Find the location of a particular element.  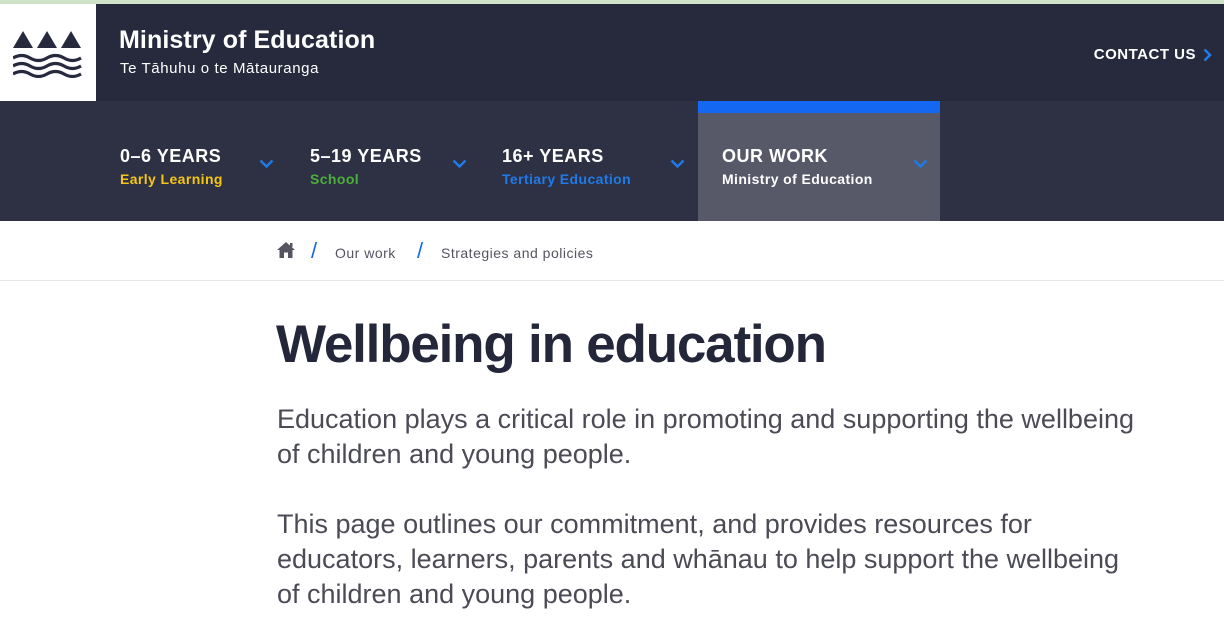

home-icon is located at coordinates (286, 250).